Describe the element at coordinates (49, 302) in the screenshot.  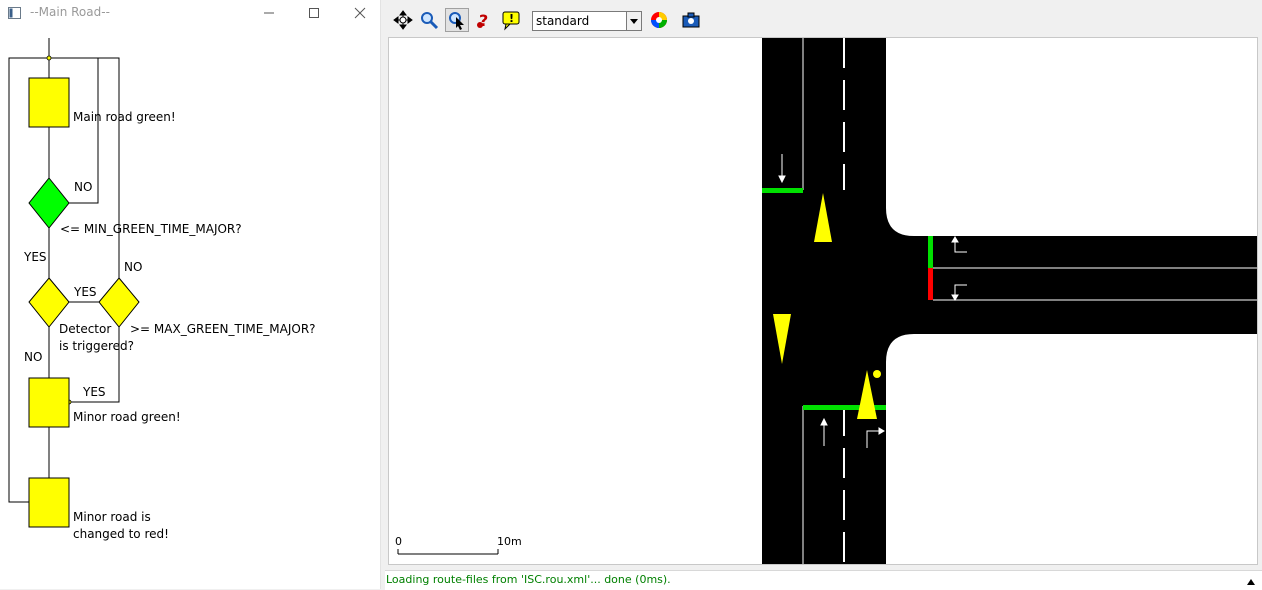
I see `decision-detector` at that location.